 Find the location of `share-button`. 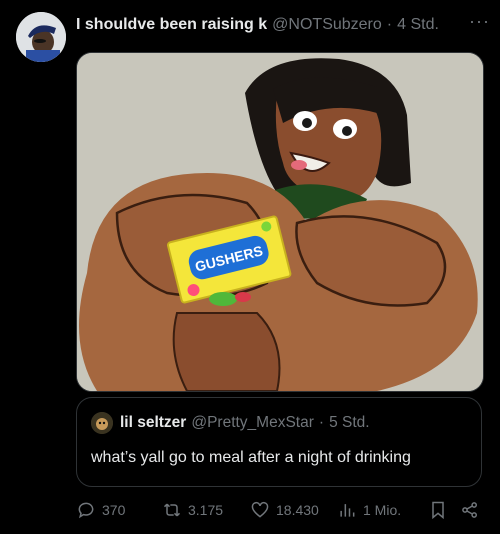

share-button is located at coordinates (470, 510).